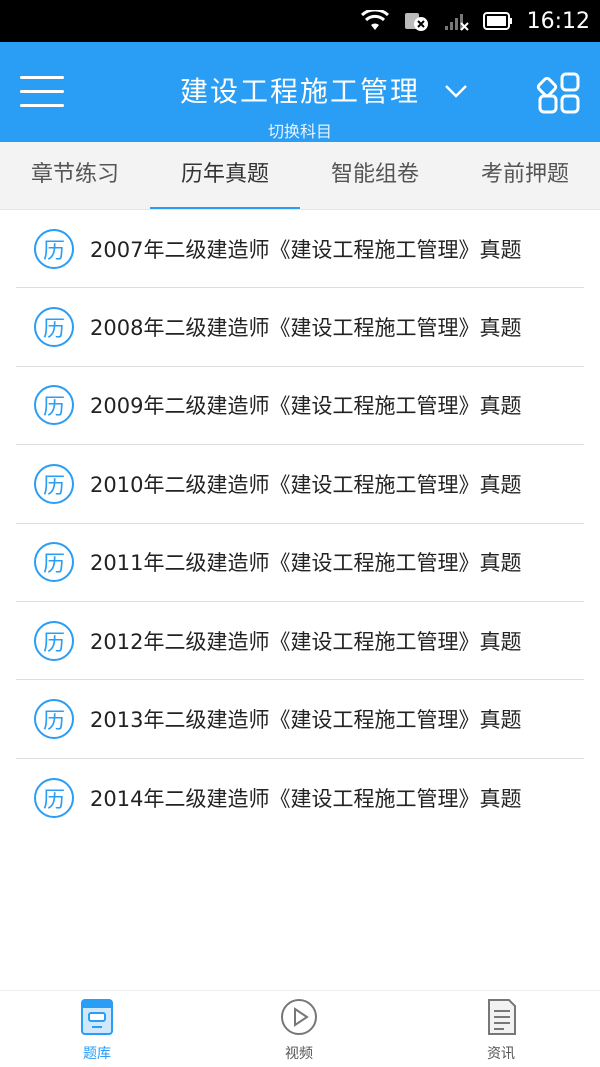  Describe the element at coordinates (97, 1017) in the screenshot. I see `question-bank-icon` at that location.